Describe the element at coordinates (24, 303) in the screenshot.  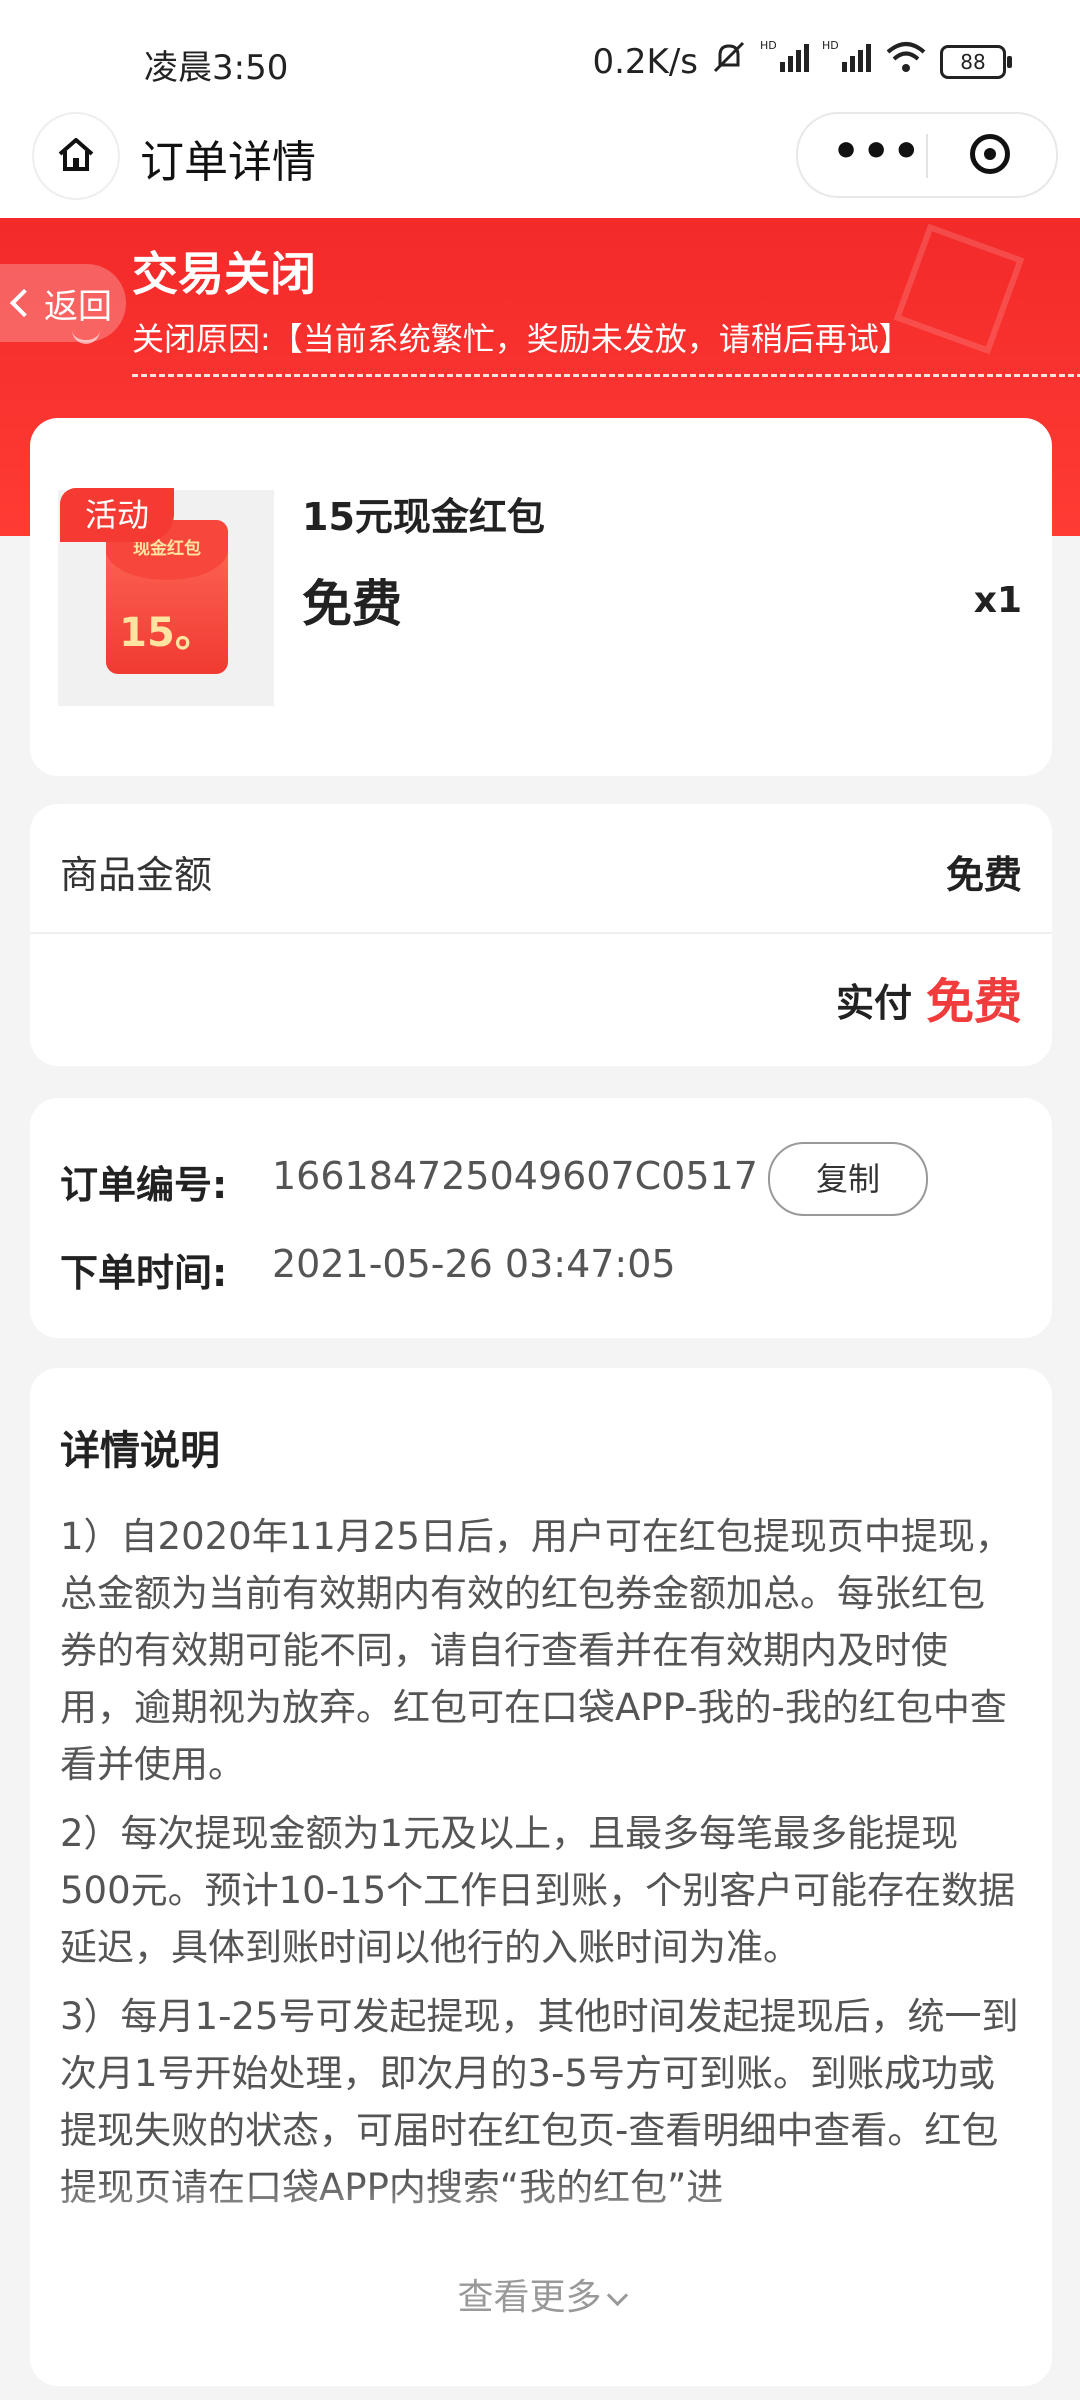
I see `chevron-left-icon` at that location.